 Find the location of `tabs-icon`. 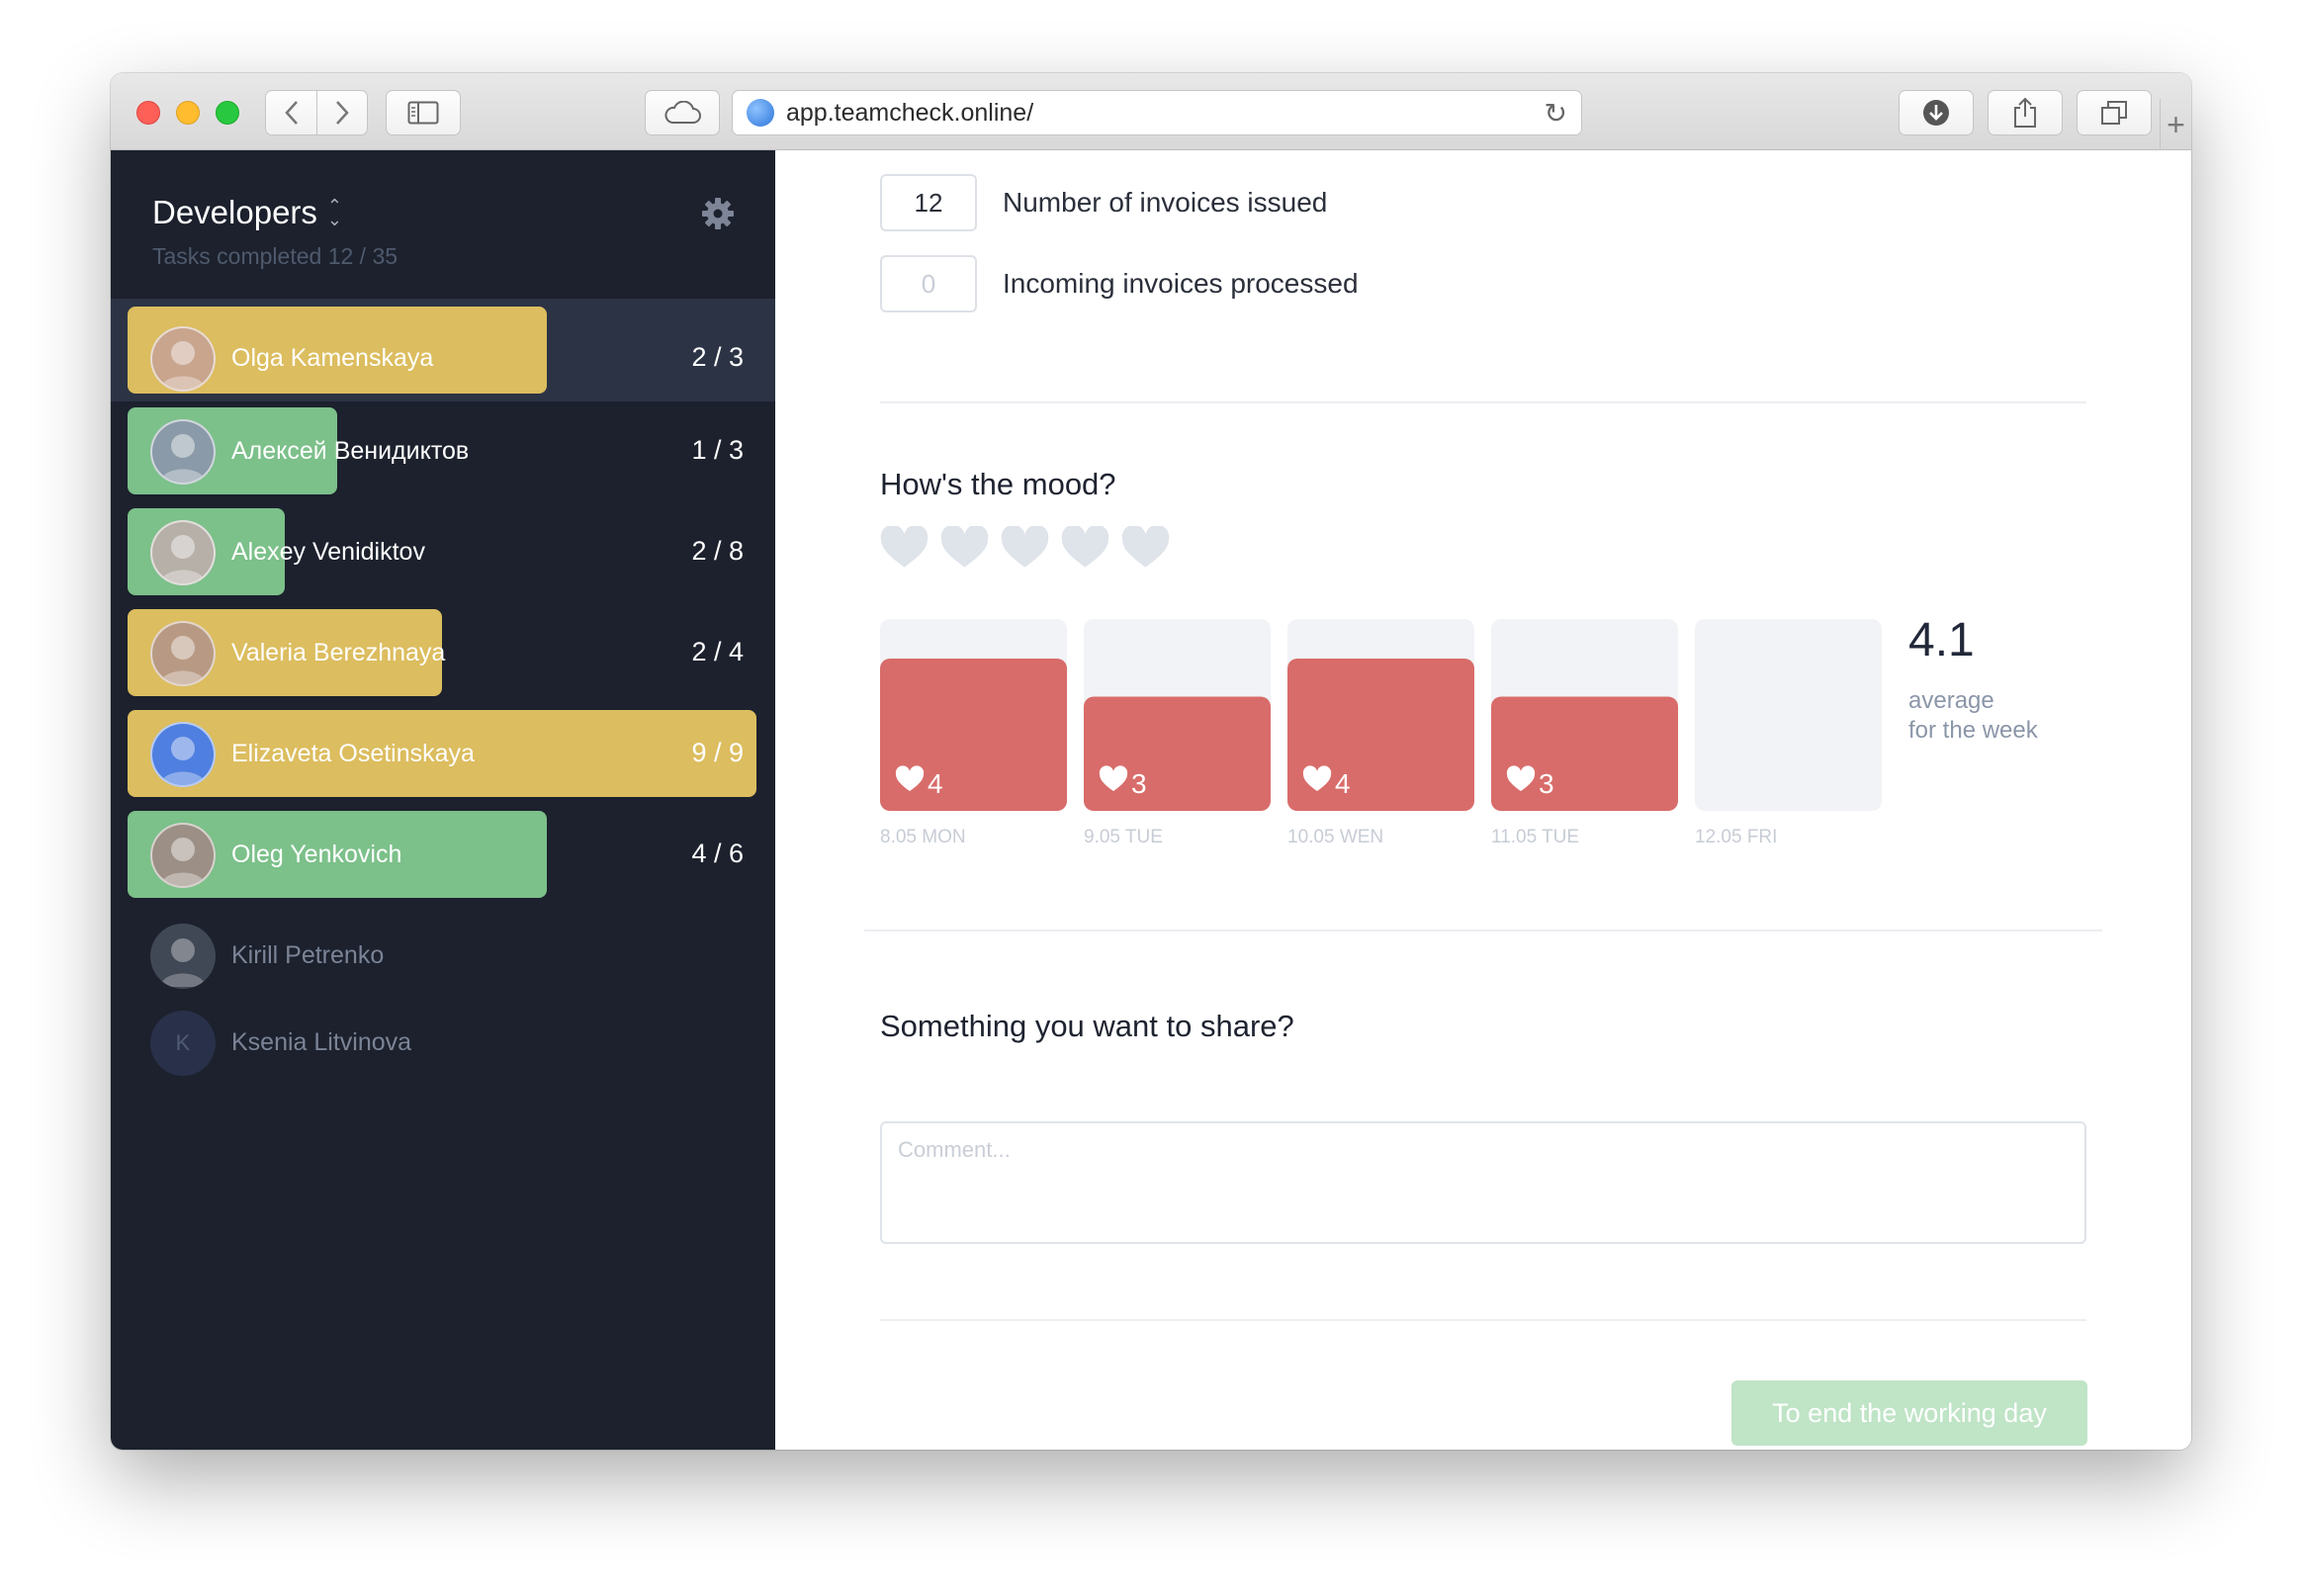

tabs-icon is located at coordinates (2114, 113).